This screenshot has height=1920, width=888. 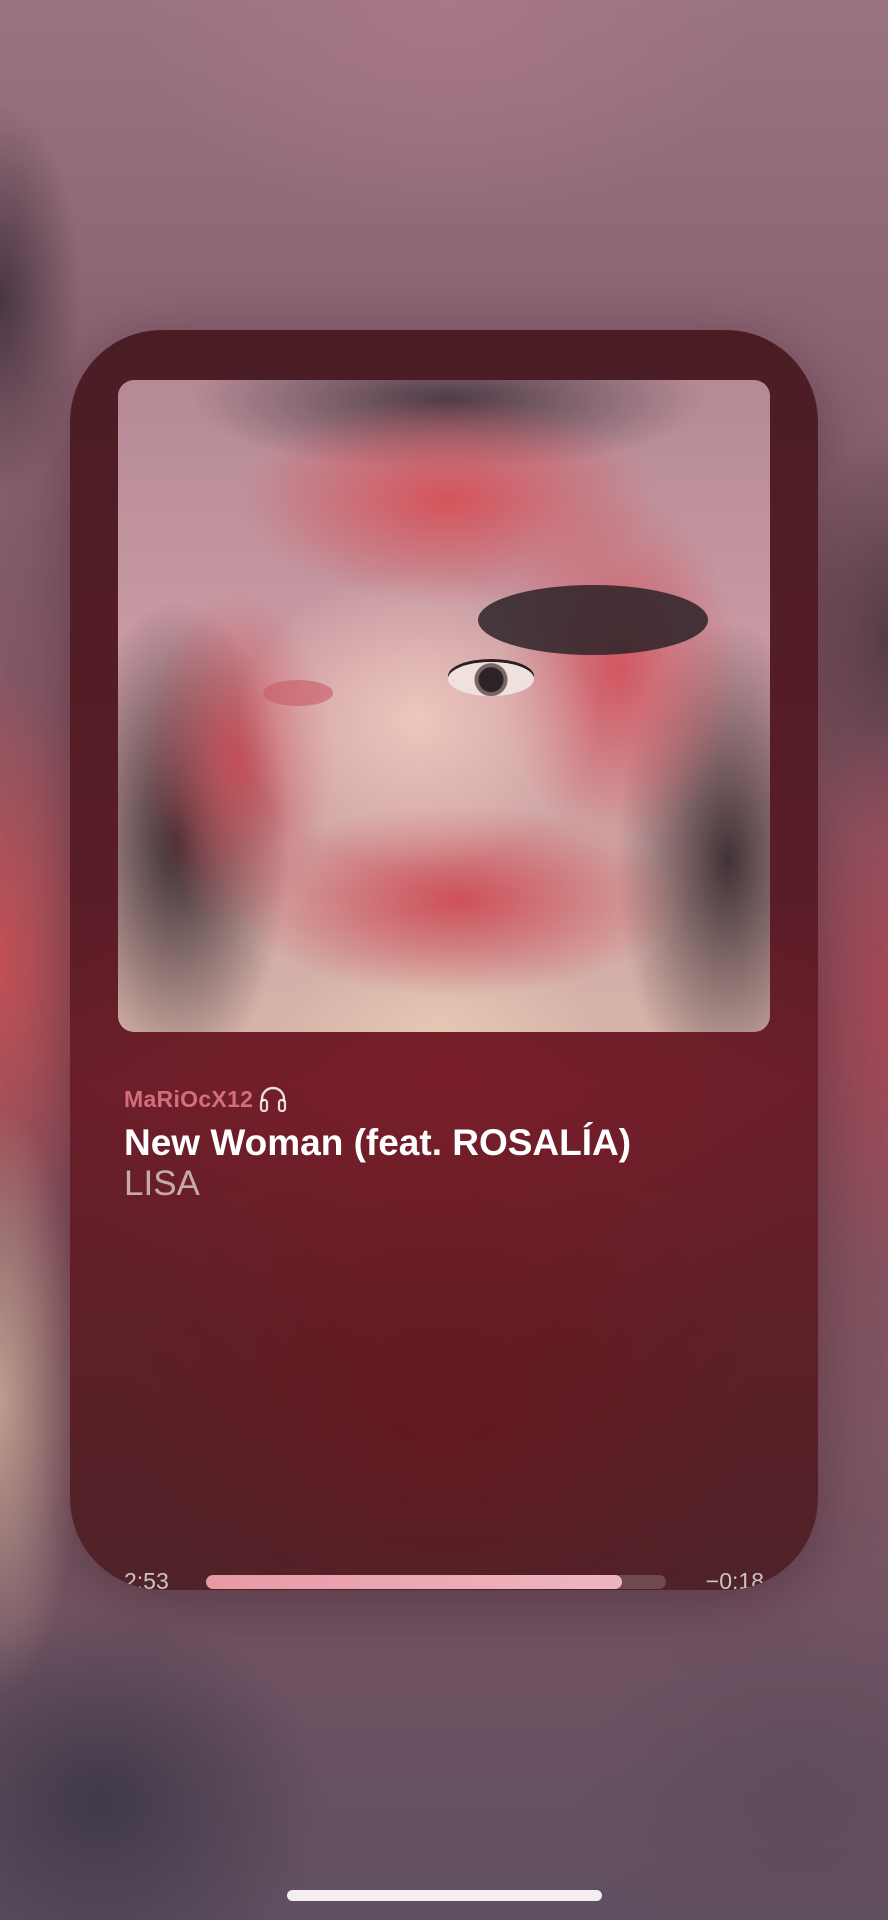 I want to click on artwork-eye-detail, so click(x=491, y=679).